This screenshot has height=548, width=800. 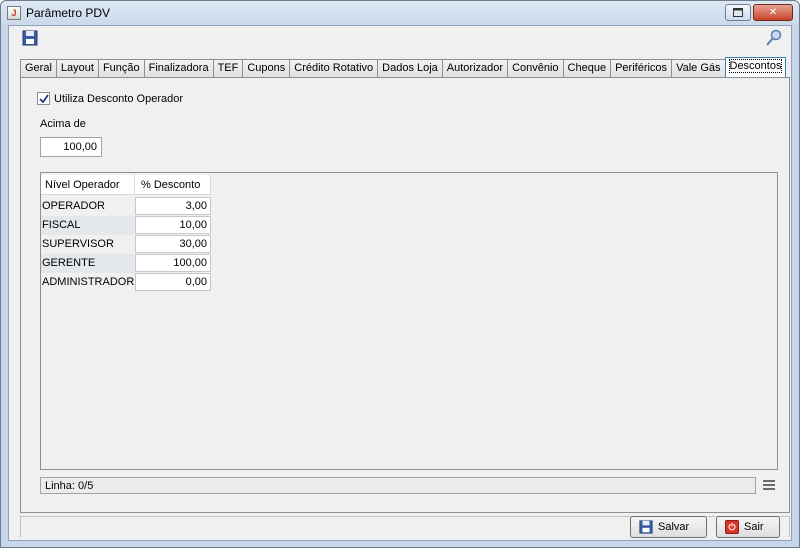 I want to click on close-icon: ✕, so click(x=773, y=12).